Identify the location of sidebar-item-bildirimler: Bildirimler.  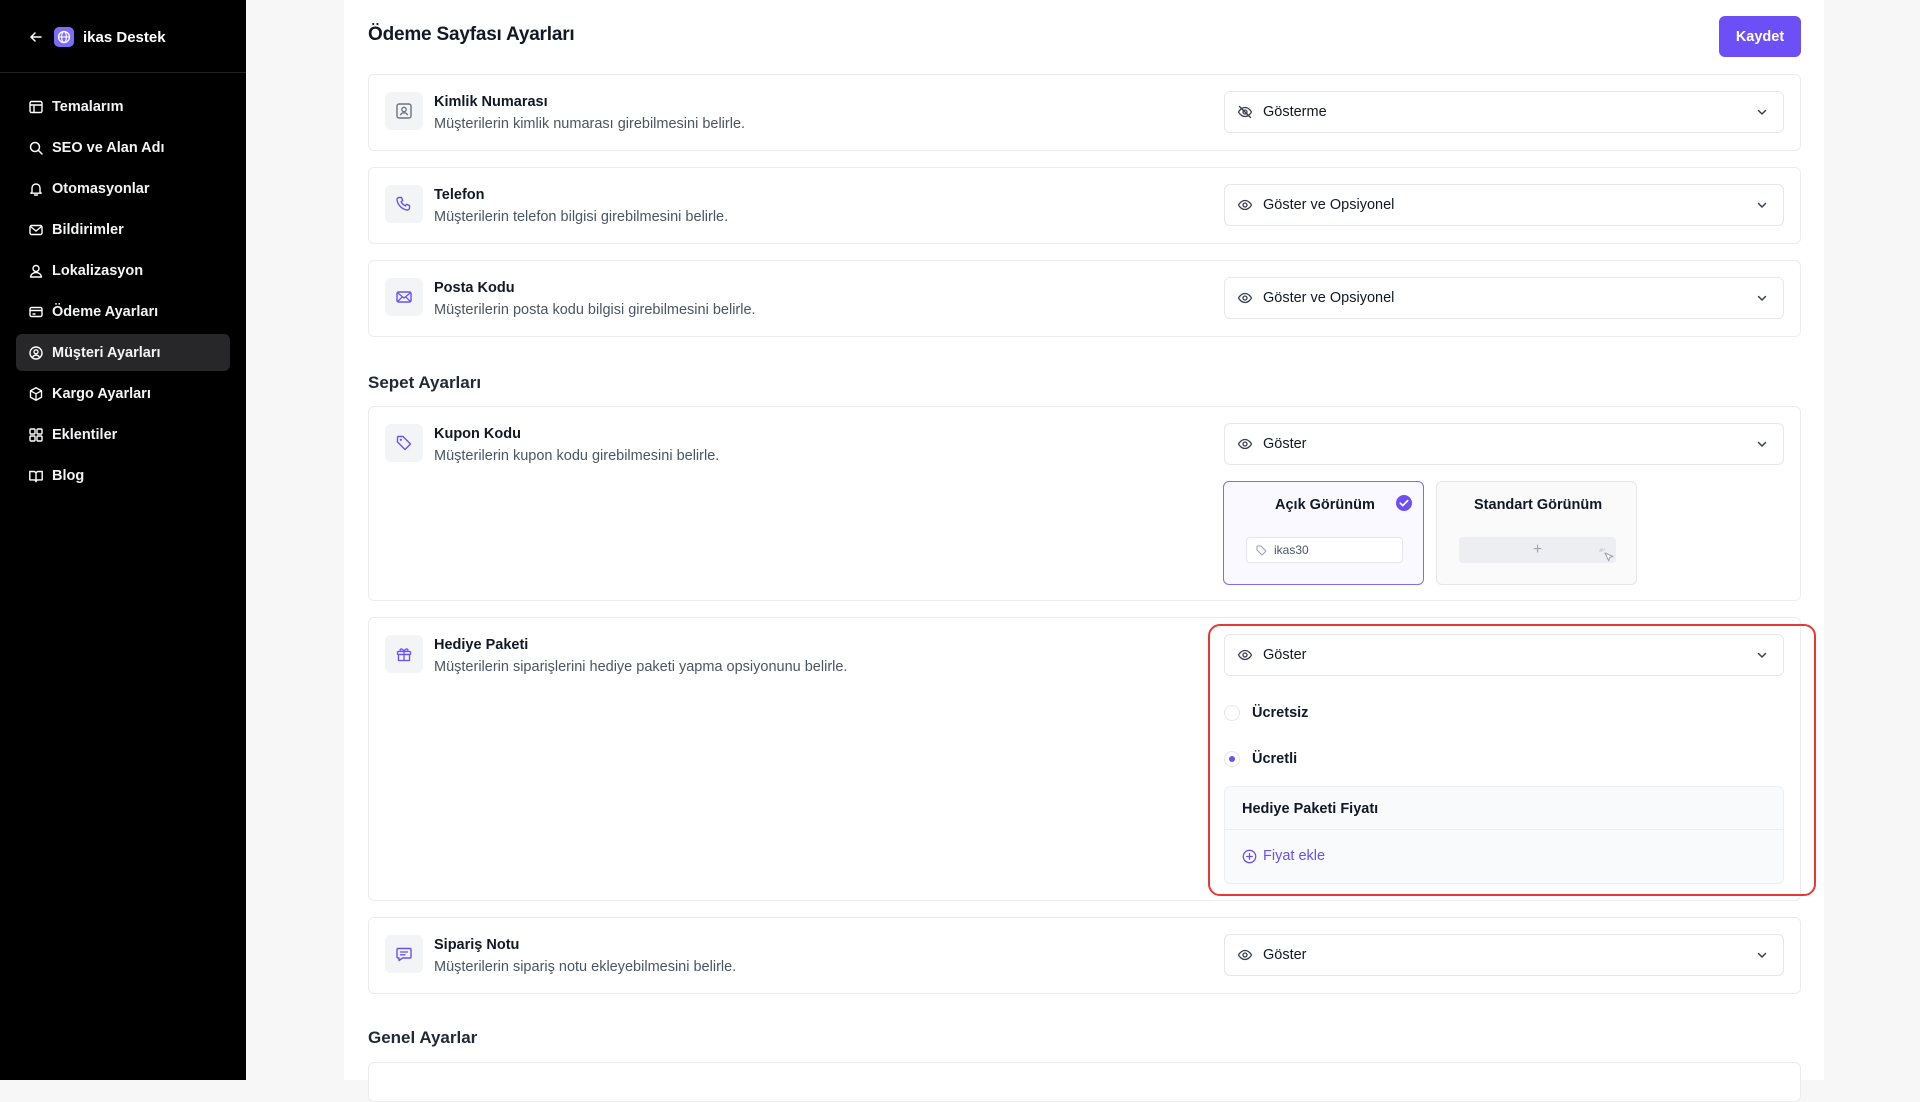
(123, 229).